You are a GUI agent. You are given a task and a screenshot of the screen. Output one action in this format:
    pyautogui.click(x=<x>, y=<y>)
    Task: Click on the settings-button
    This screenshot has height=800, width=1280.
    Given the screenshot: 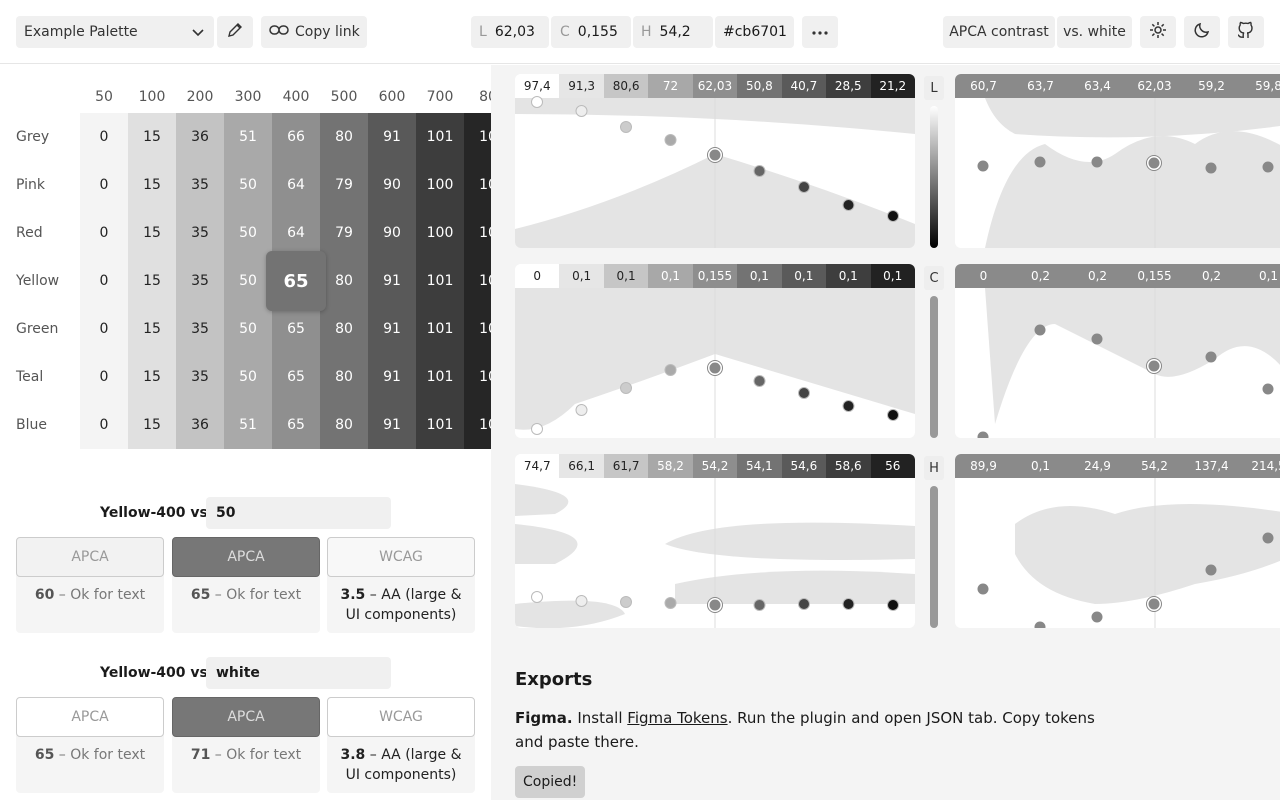 What is the action you would take?
    pyautogui.click(x=1158, y=32)
    